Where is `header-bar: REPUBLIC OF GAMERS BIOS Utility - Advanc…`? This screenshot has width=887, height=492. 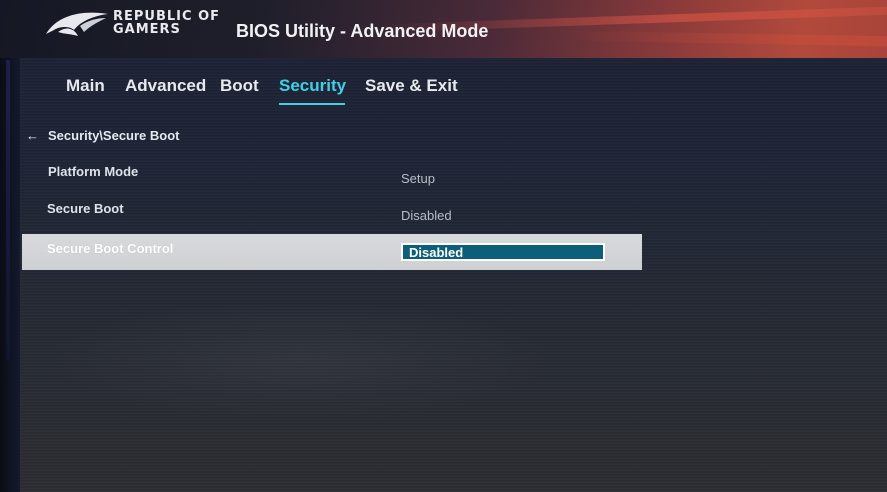
header-bar: REPUBLIC OF GAMERS BIOS Utility - Advanc… is located at coordinates (443, 29).